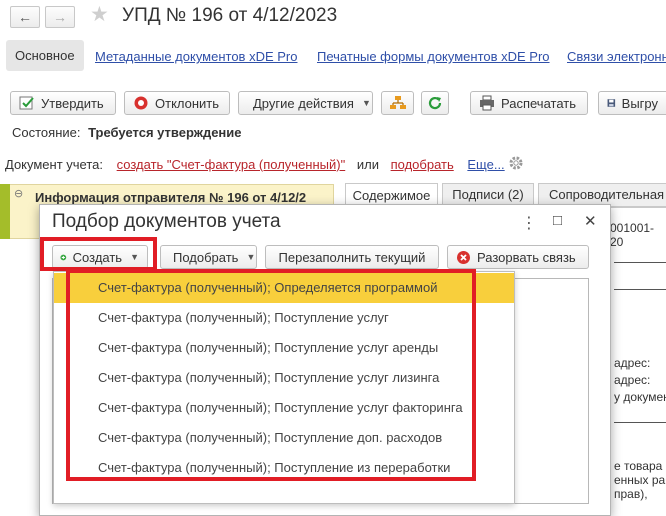 The width and height of the screenshot is (666, 516). Describe the element at coordinates (518, 257) in the screenshot. I see `unlink-button: Разорвать связь` at that location.